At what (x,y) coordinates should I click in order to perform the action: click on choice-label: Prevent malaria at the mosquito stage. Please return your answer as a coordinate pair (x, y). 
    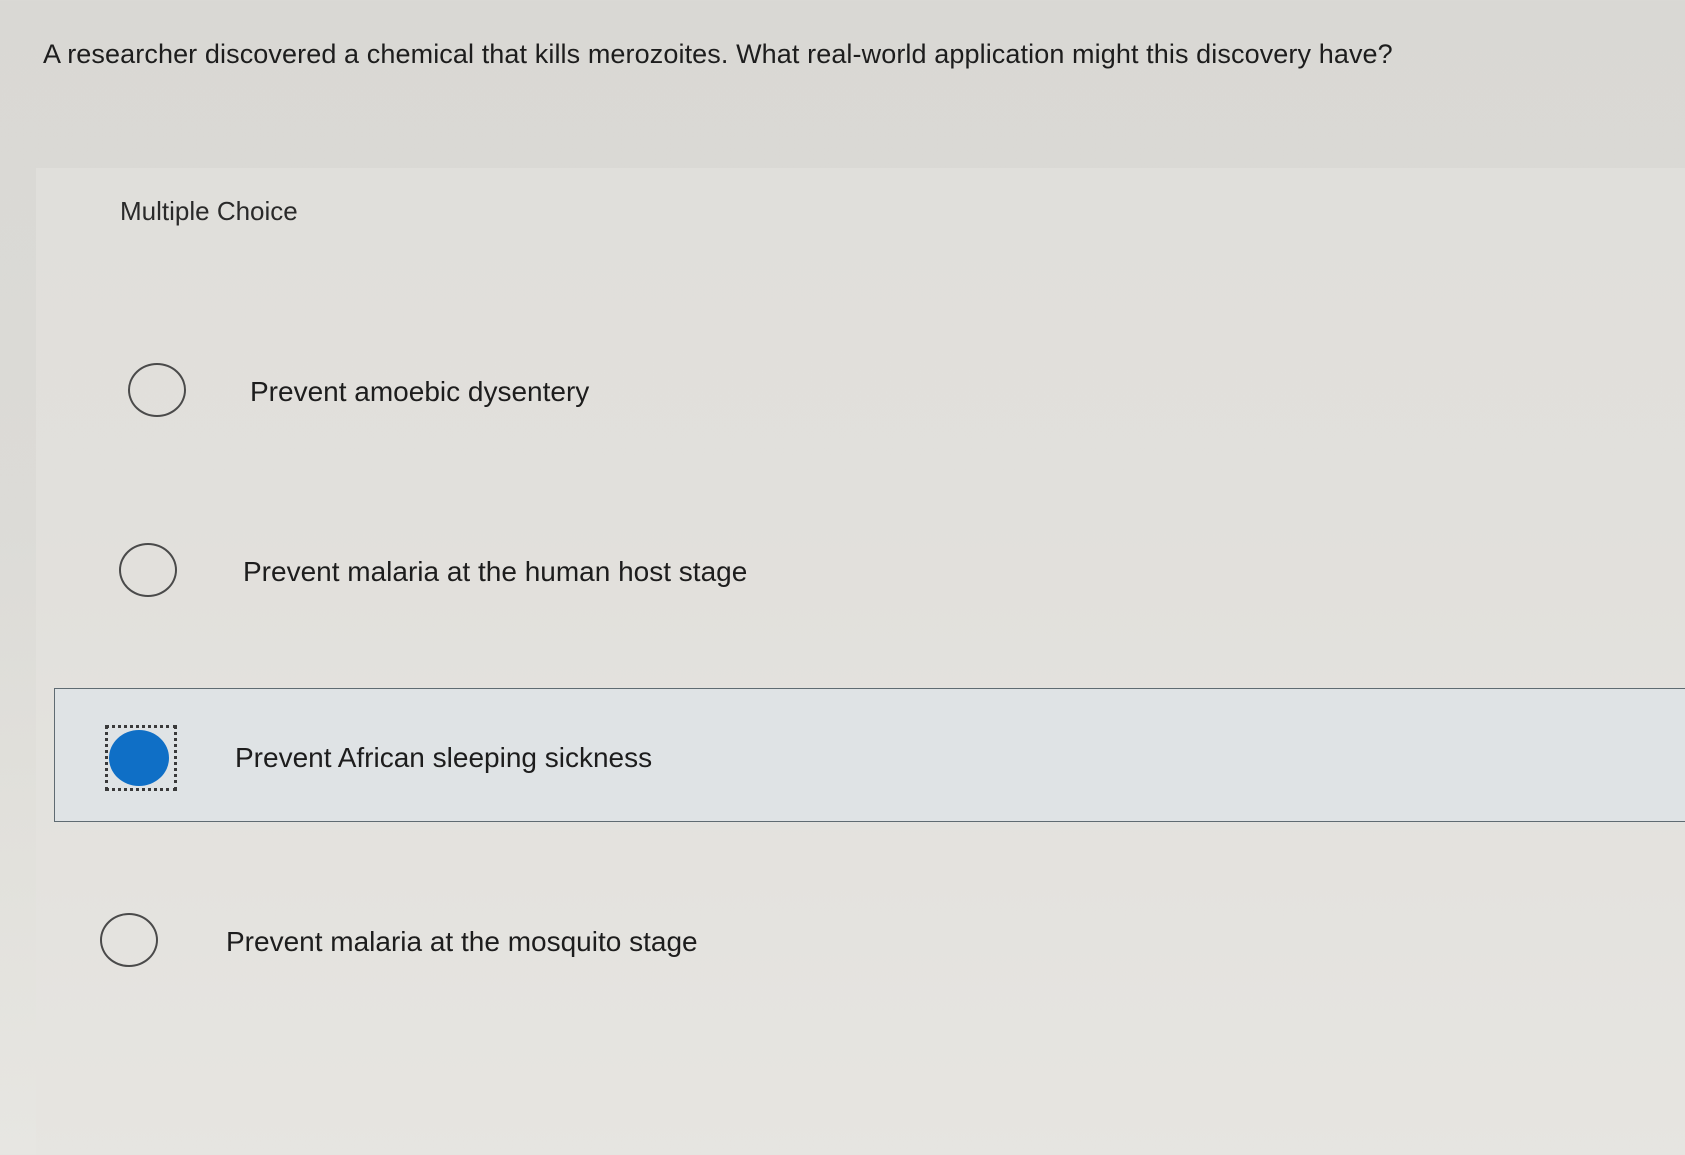
    Looking at the image, I should click on (462, 941).